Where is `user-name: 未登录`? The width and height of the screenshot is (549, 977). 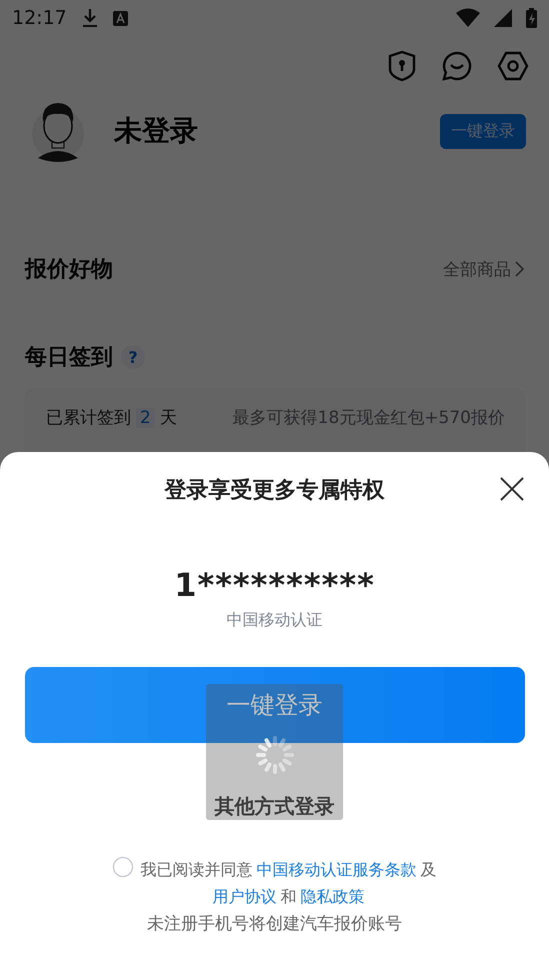 user-name: 未登录 is located at coordinates (156, 131).